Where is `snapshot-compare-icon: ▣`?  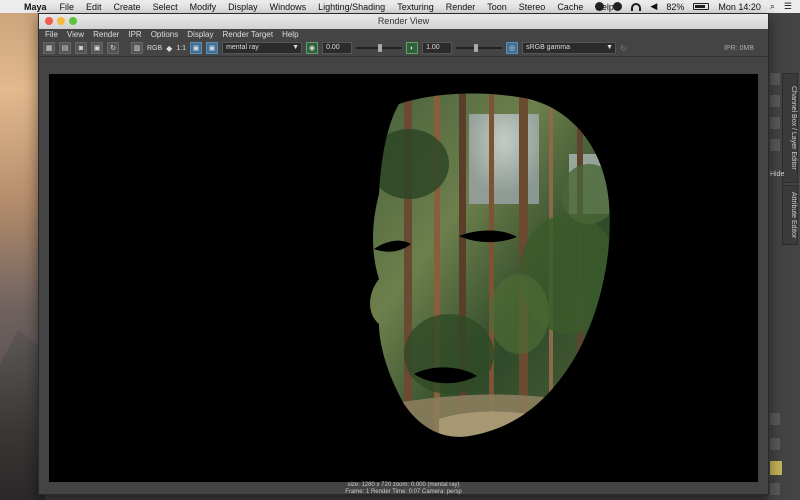 snapshot-compare-icon: ▣ is located at coordinates (212, 48).